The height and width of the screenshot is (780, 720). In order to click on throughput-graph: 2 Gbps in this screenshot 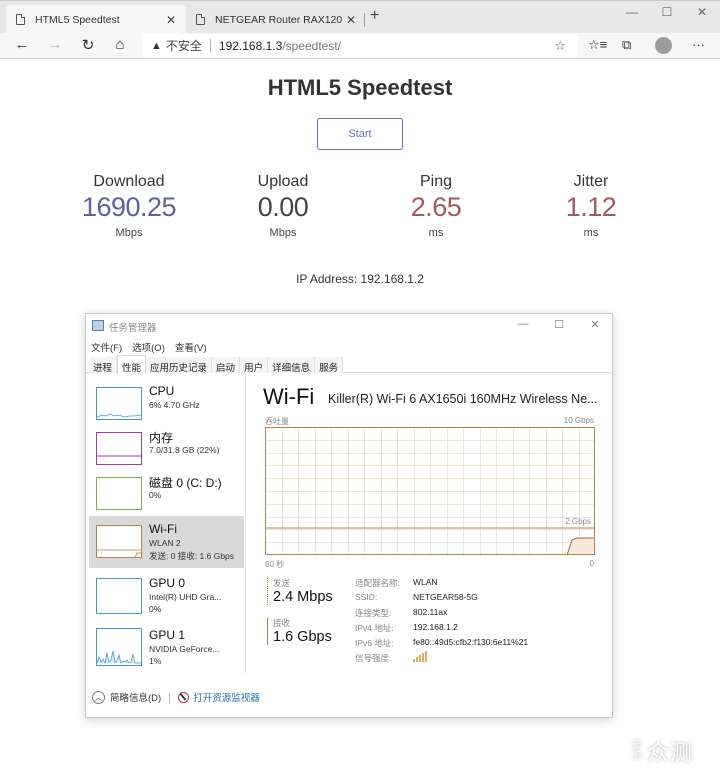, I will do `click(430, 491)`.